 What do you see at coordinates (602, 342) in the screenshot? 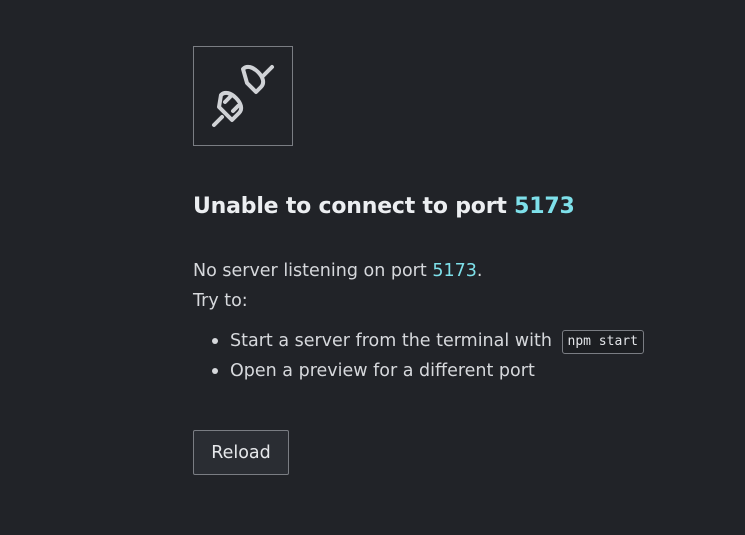
I see `npm-start-command: npm start` at bounding box center [602, 342].